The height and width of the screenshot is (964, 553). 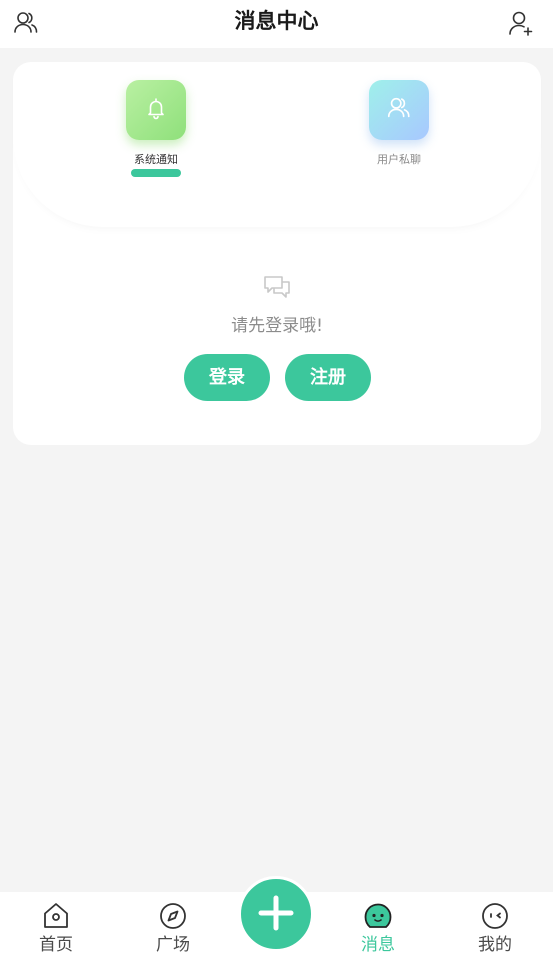 What do you see at coordinates (56, 916) in the screenshot?
I see `home-icon` at bounding box center [56, 916].